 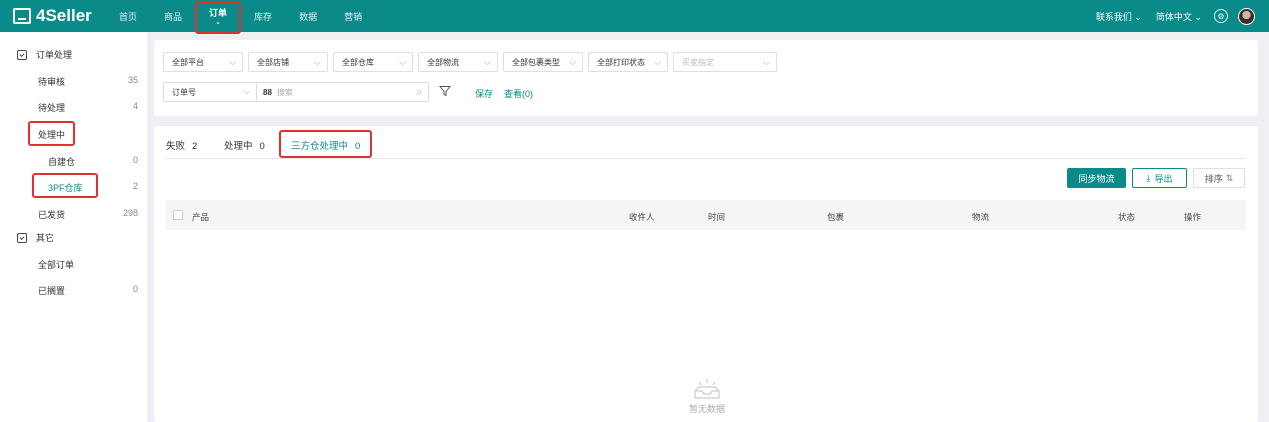 What do you see at coordinates (443, 62) in the screenshot?
I see `select-value: 全部物流` at bounding box center [443, 62].